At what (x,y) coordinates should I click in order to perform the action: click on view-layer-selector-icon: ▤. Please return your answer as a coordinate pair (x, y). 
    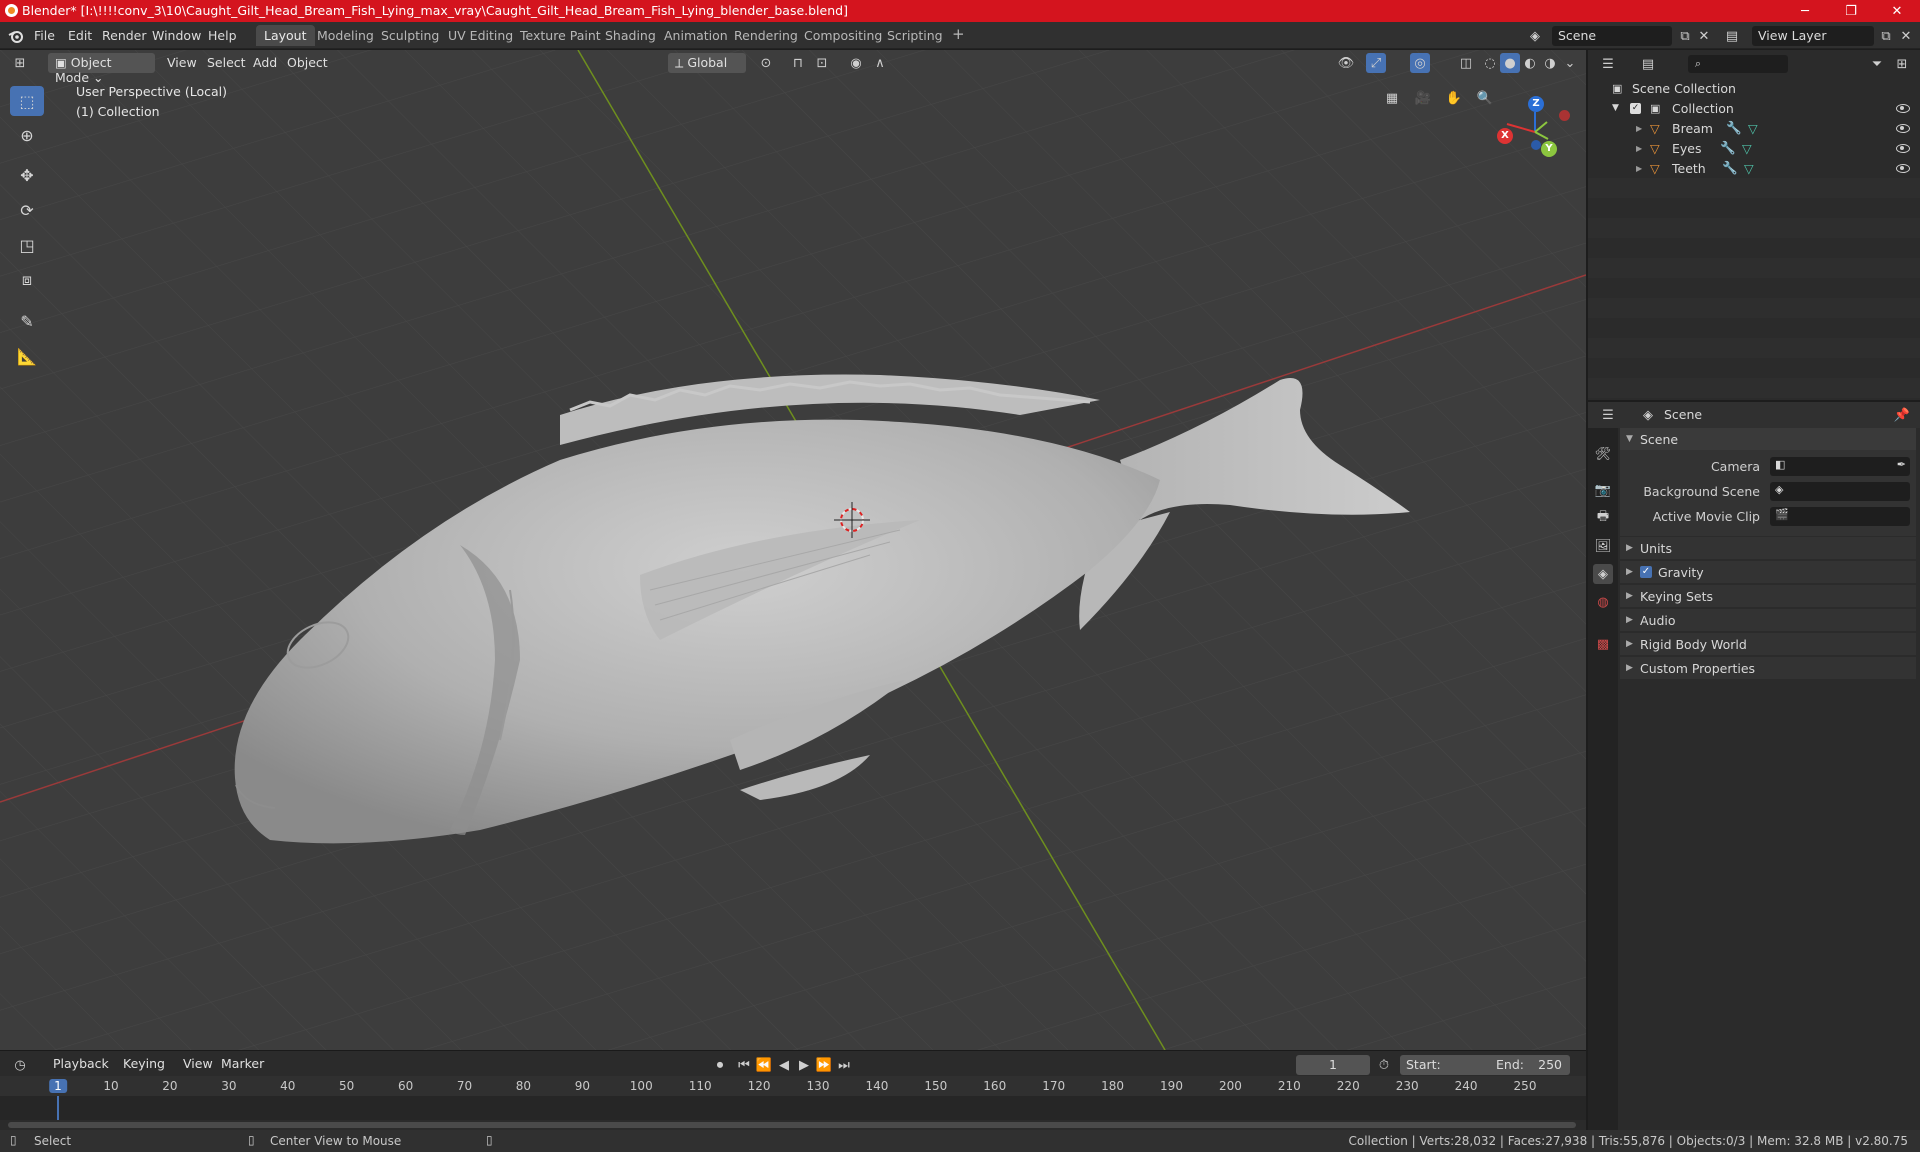
    Looking at the image, I should click on (1732, 36).